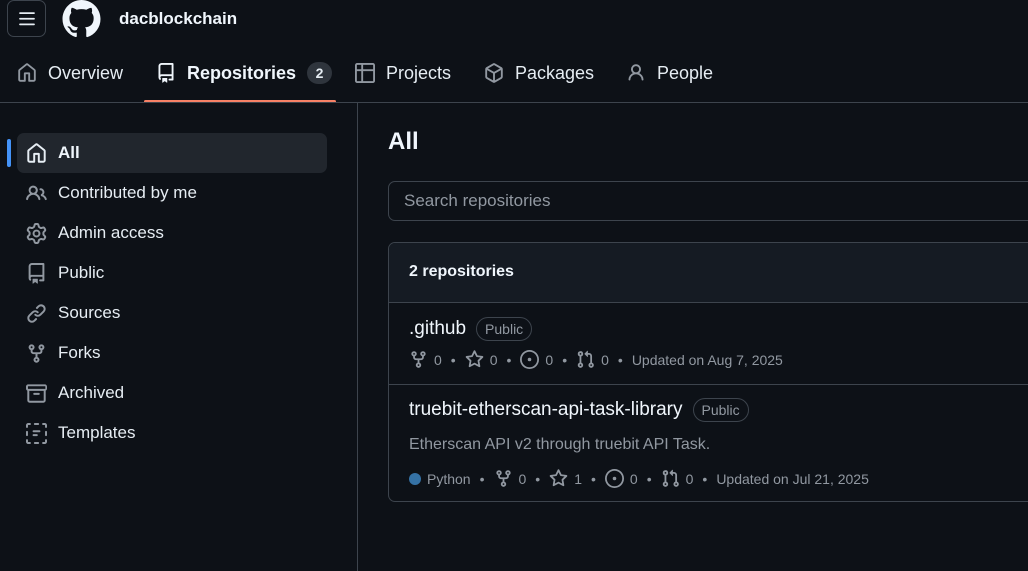  I want to click on tab-repositories-label: Repositories, so click(242, 72).